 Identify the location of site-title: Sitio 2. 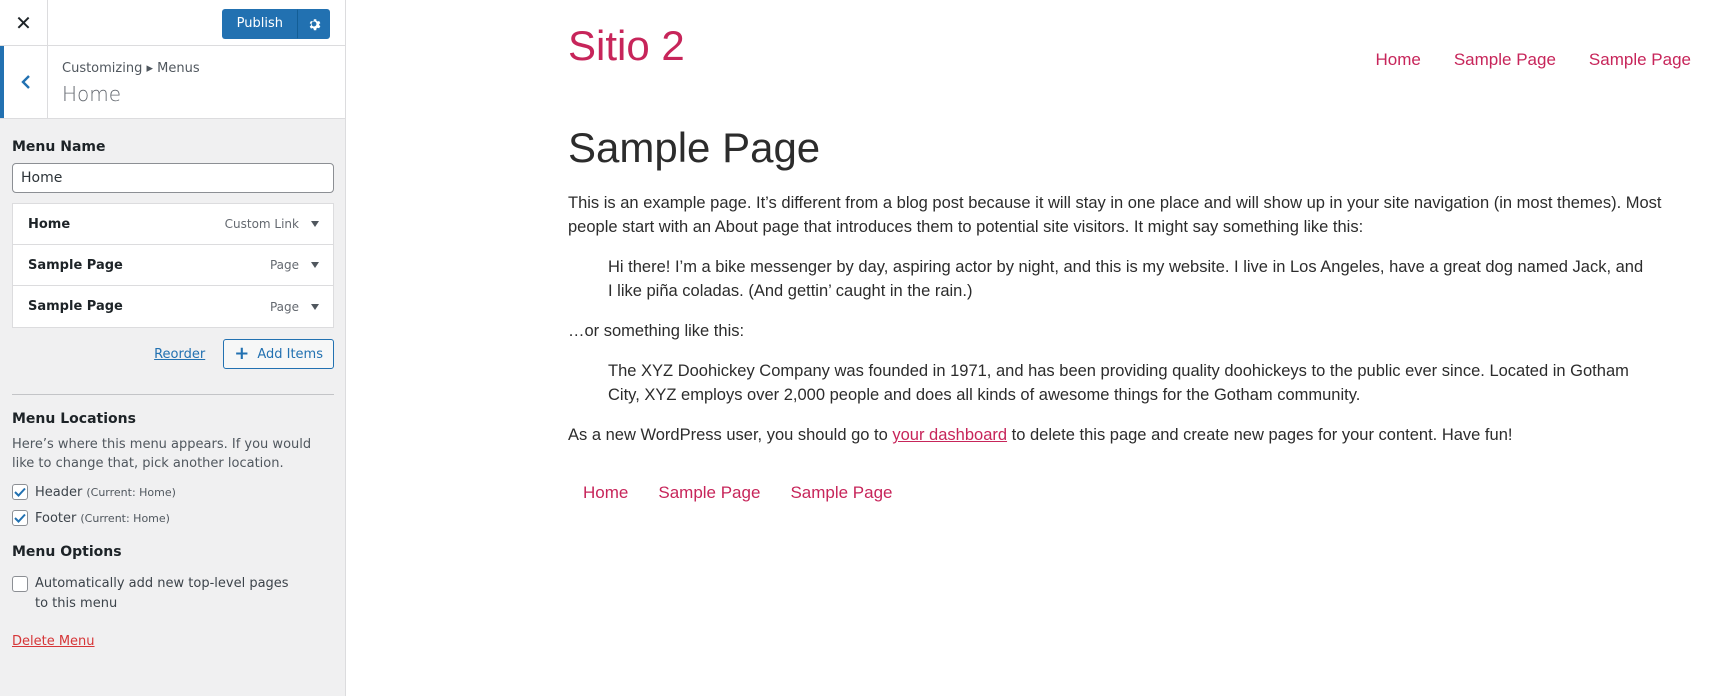
(626, 46).